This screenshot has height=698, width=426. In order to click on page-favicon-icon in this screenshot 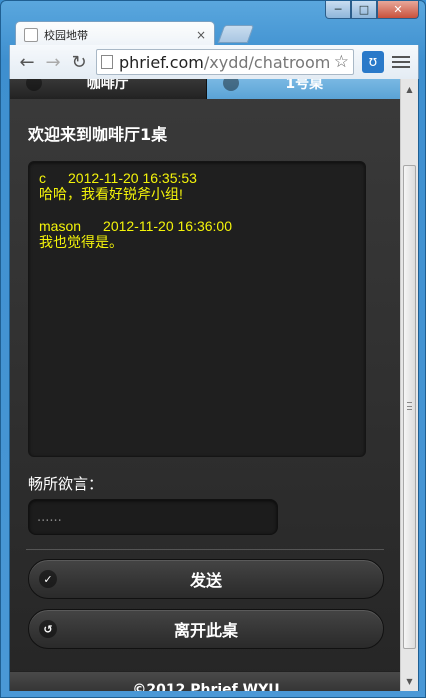, I will do `click(31, 34)`.